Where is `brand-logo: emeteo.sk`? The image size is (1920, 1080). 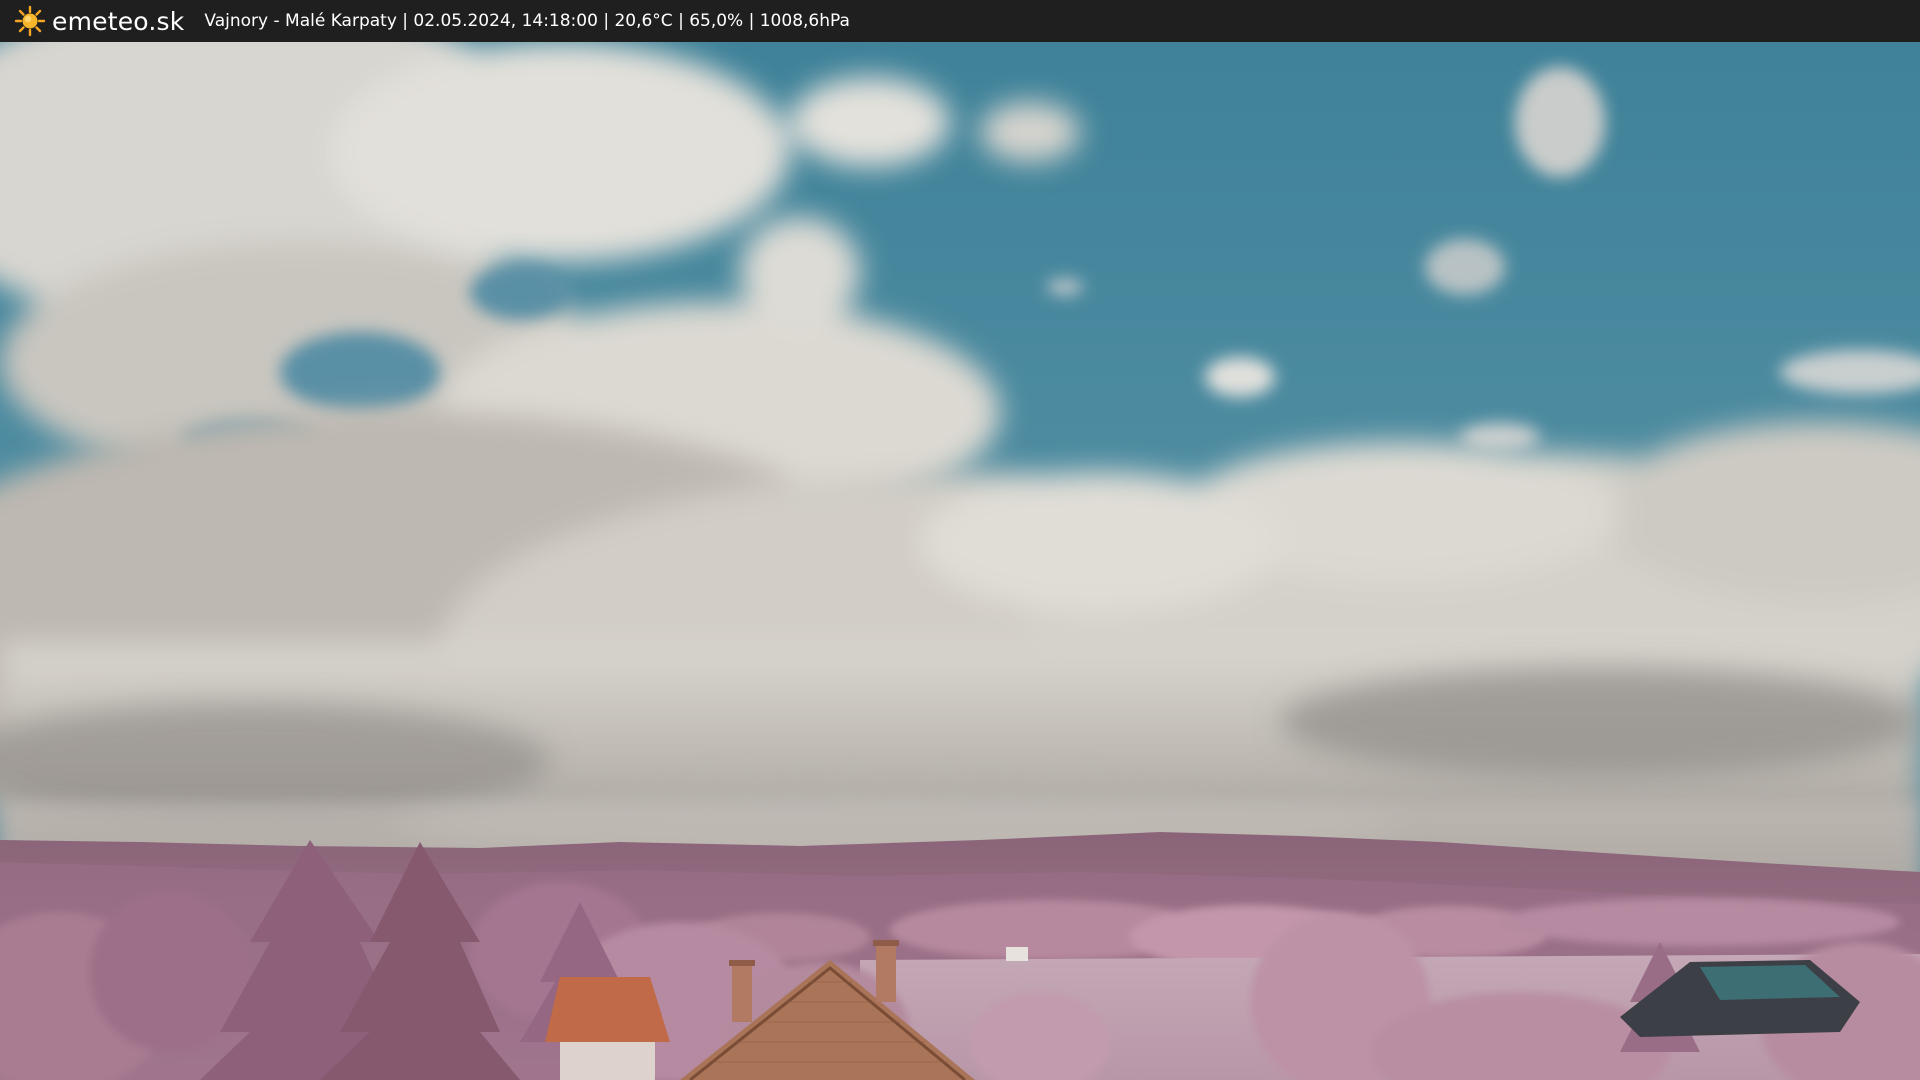
brand-logo: emeteo.sk is located at coordinates (99, 21).